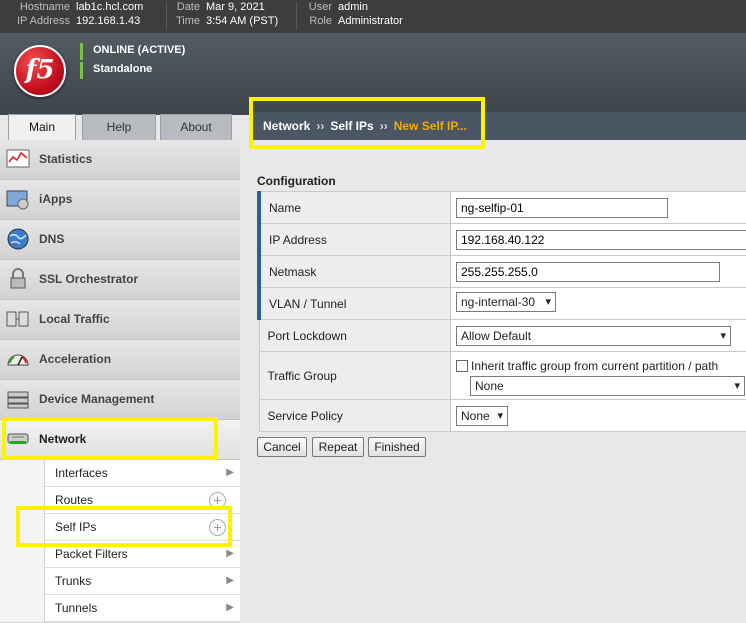  What do you see at coordinates (119, 127) in the screenshot?
I see `tab-help: Help` at bounding box center [119, 127].